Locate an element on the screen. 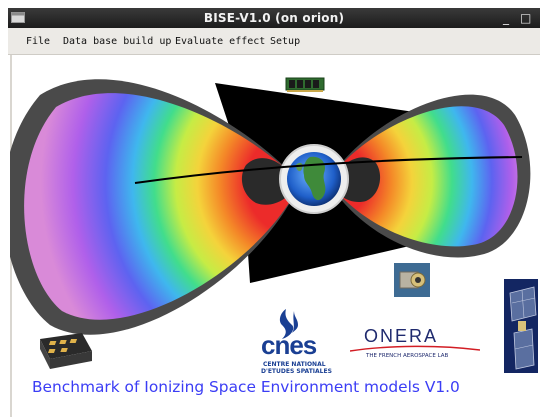 This screenshot has width=540, height=417. cnes-tagline-line2: D'ETUDES SPATIALES is located at coordinates (296, 371).